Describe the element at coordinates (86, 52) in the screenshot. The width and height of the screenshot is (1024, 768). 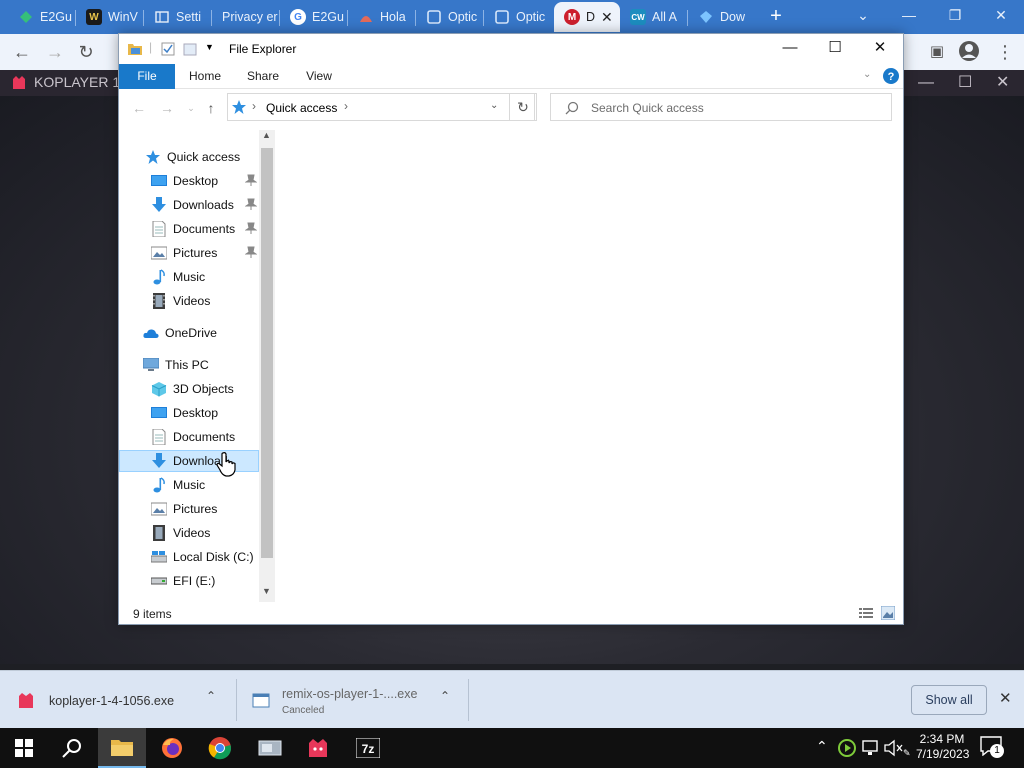
I see `reload-icon: ↻` at that location.